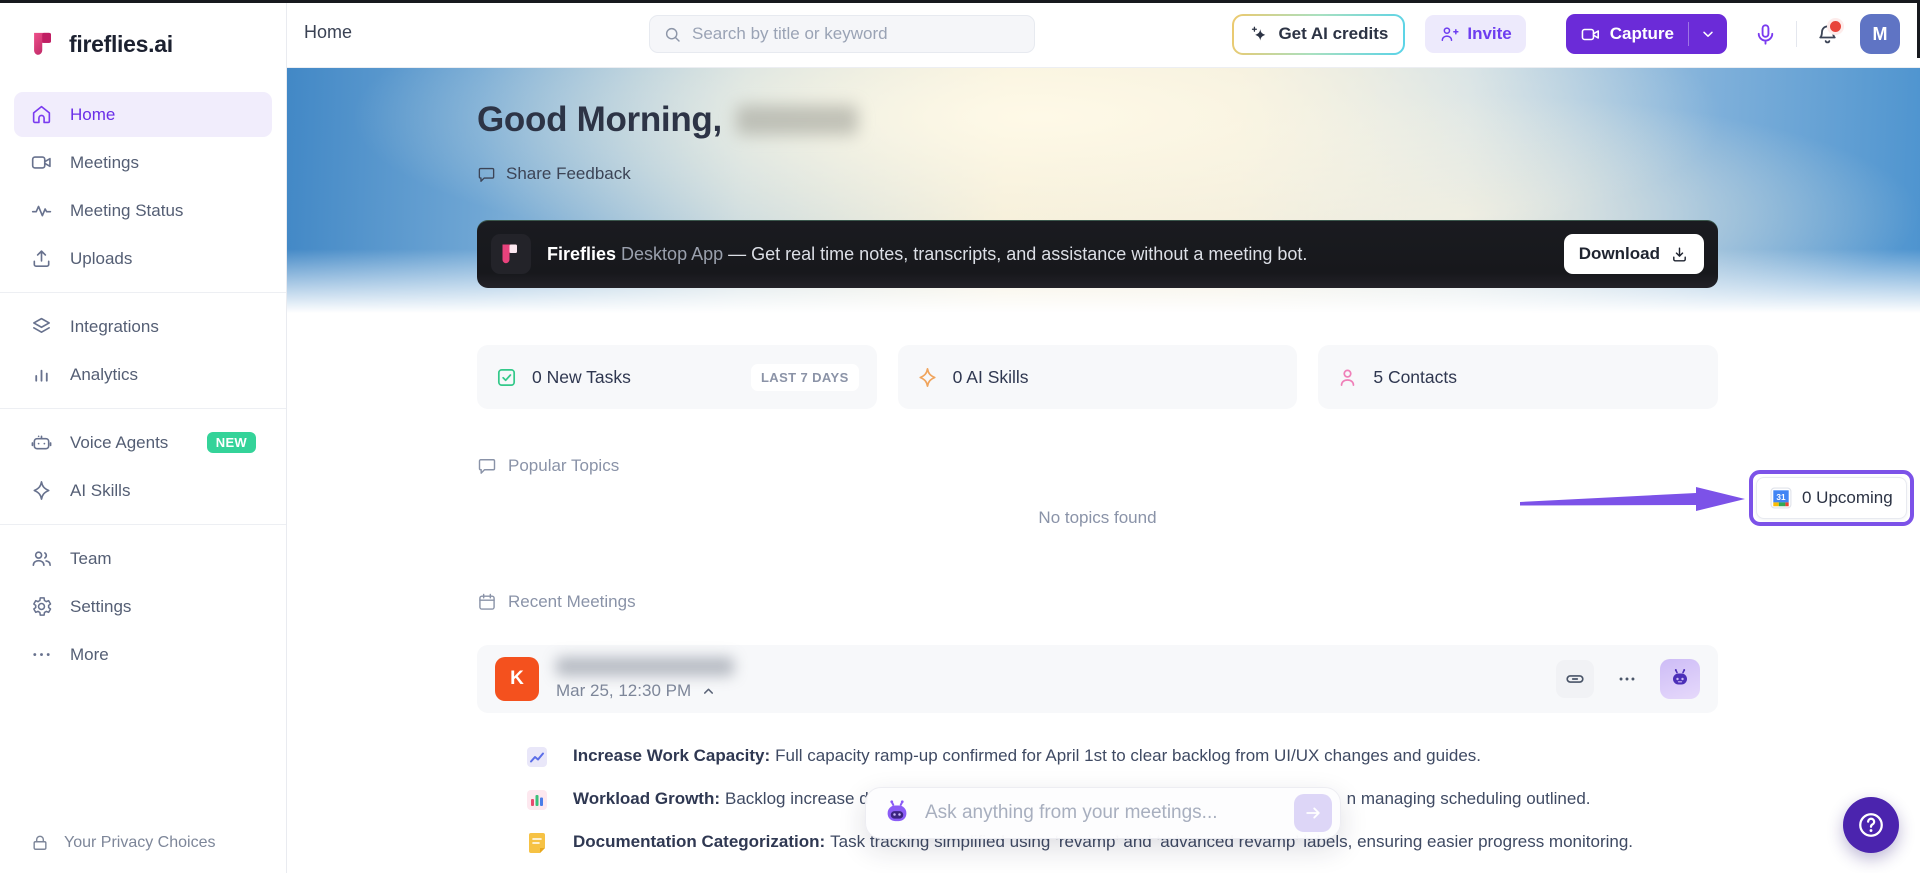 This screenshot has height=873, width=1920. Describe the element at coordinates (143, 326) in the screenshot. I see `sidebar-item-integrations: Integrations` at that location.